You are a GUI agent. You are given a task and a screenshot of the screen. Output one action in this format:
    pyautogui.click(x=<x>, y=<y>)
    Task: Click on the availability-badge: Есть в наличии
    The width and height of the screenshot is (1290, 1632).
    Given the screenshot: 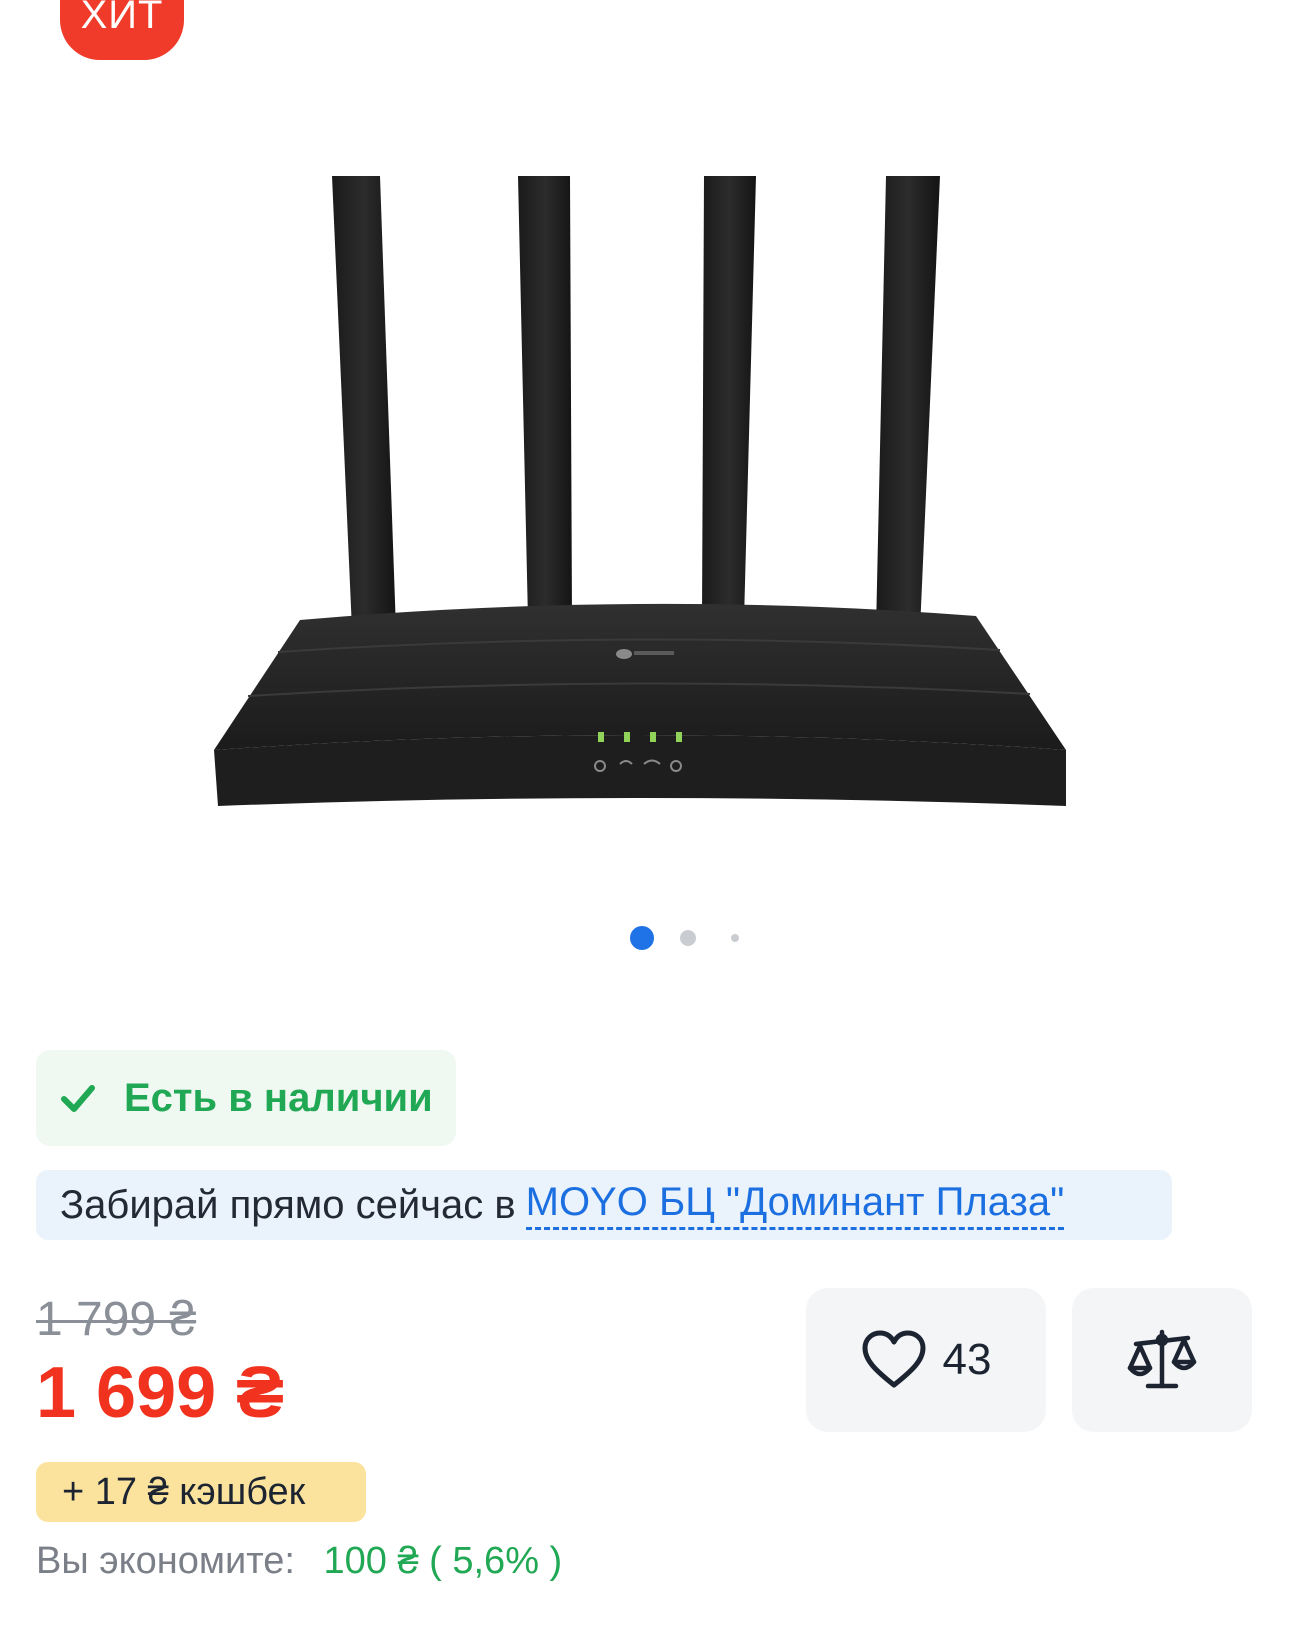 What is the action you would take?
    pyautogui.click(x=246, y=1098)
    